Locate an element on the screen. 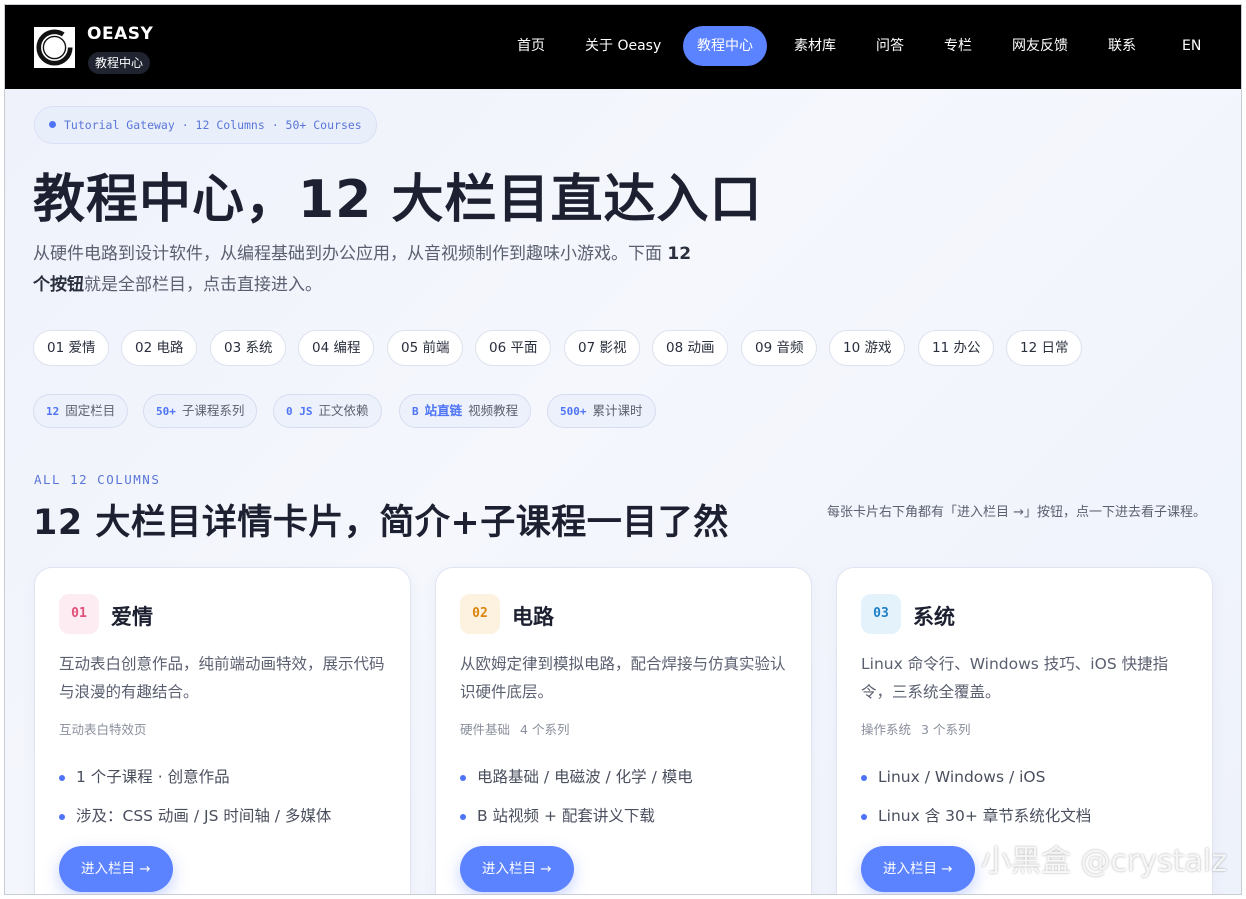 This screenshot has height=899, width=1246. stat-label: 固定栏目 is located at coordinates (90, 410).